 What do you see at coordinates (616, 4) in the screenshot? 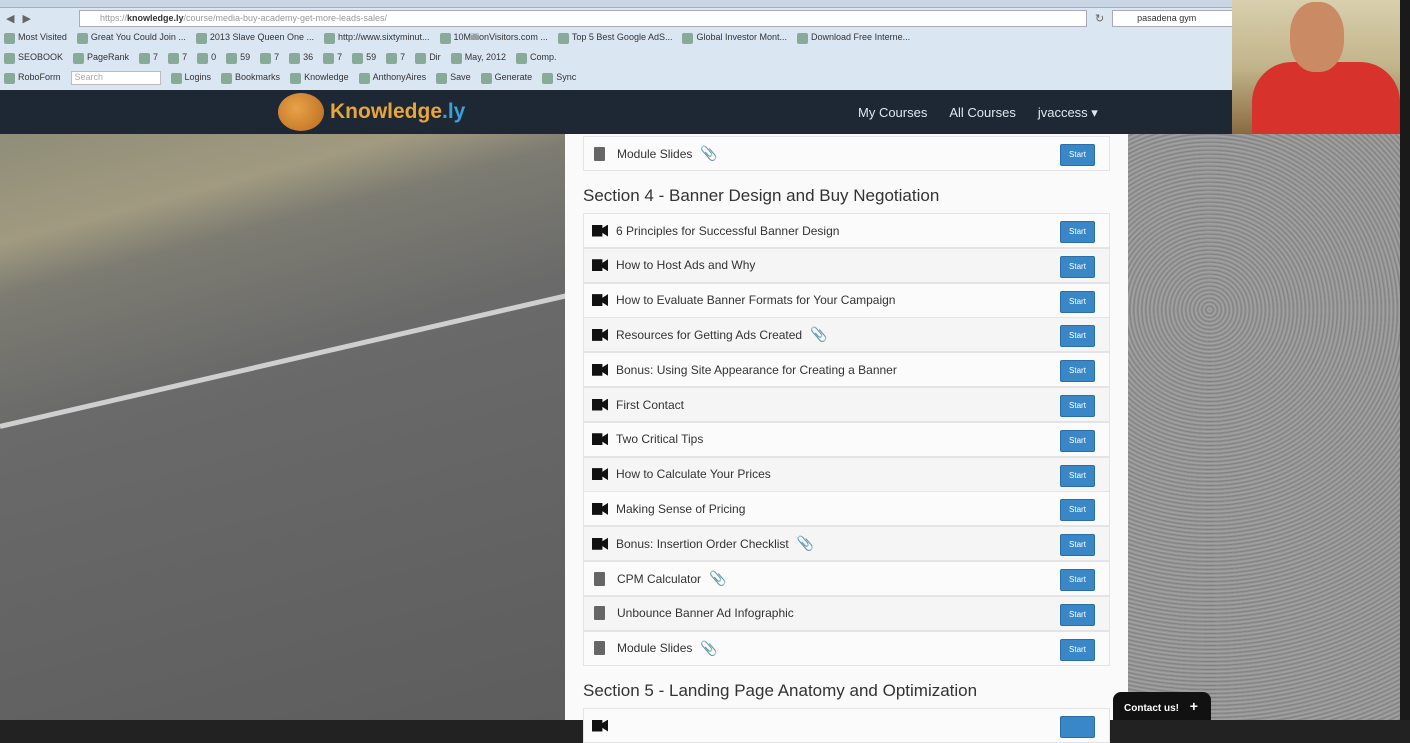
I see `tab-strip` at bounding box center [616, 4].